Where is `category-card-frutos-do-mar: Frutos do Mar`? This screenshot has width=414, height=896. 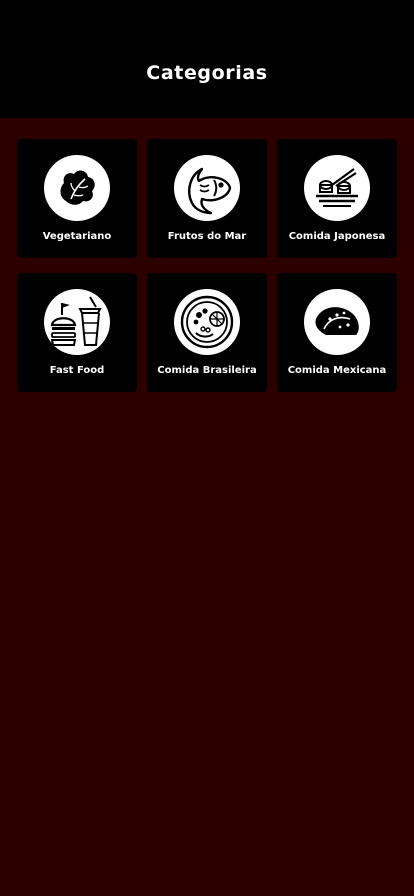
category-card-frutos-do-mar: Frutos do Mar is located at coordinates (207, 198).